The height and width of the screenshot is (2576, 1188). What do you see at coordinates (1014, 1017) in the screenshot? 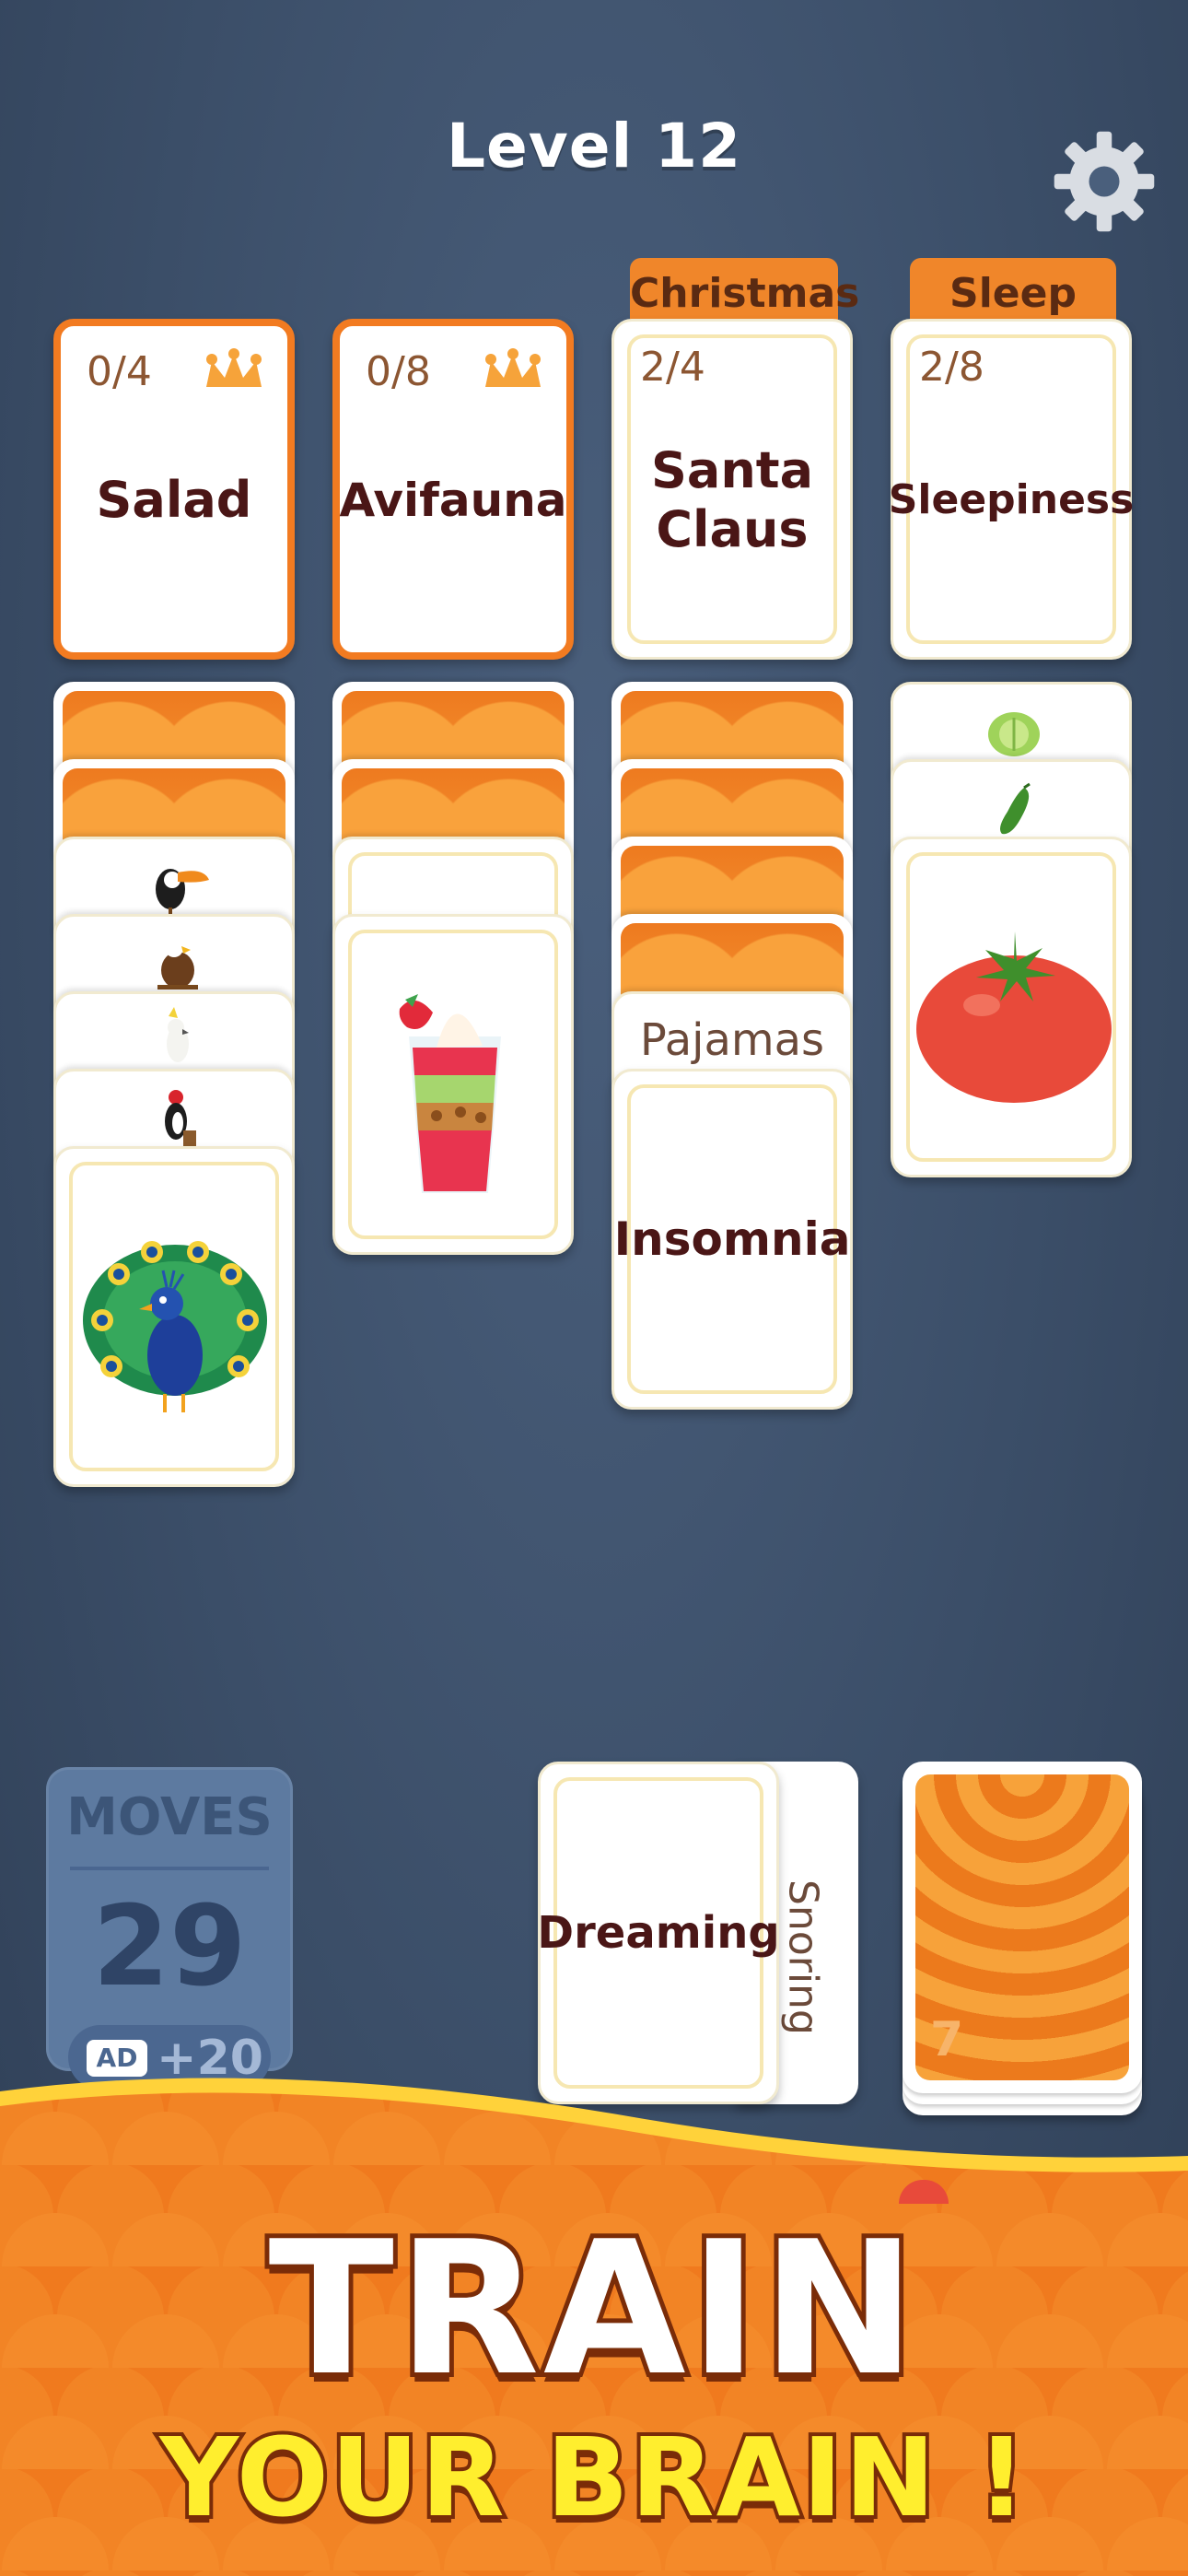
I see `tomato-icon` at bounding box center [1014, 1017].